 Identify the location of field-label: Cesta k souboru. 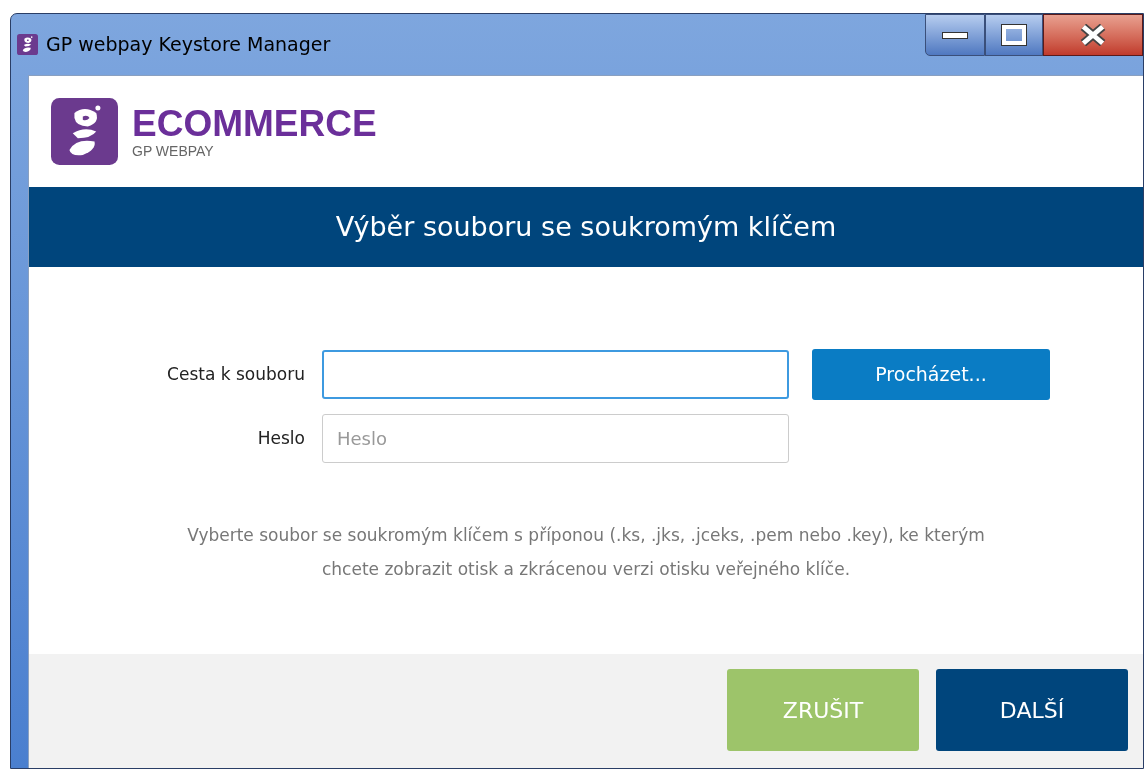
(236, 374).